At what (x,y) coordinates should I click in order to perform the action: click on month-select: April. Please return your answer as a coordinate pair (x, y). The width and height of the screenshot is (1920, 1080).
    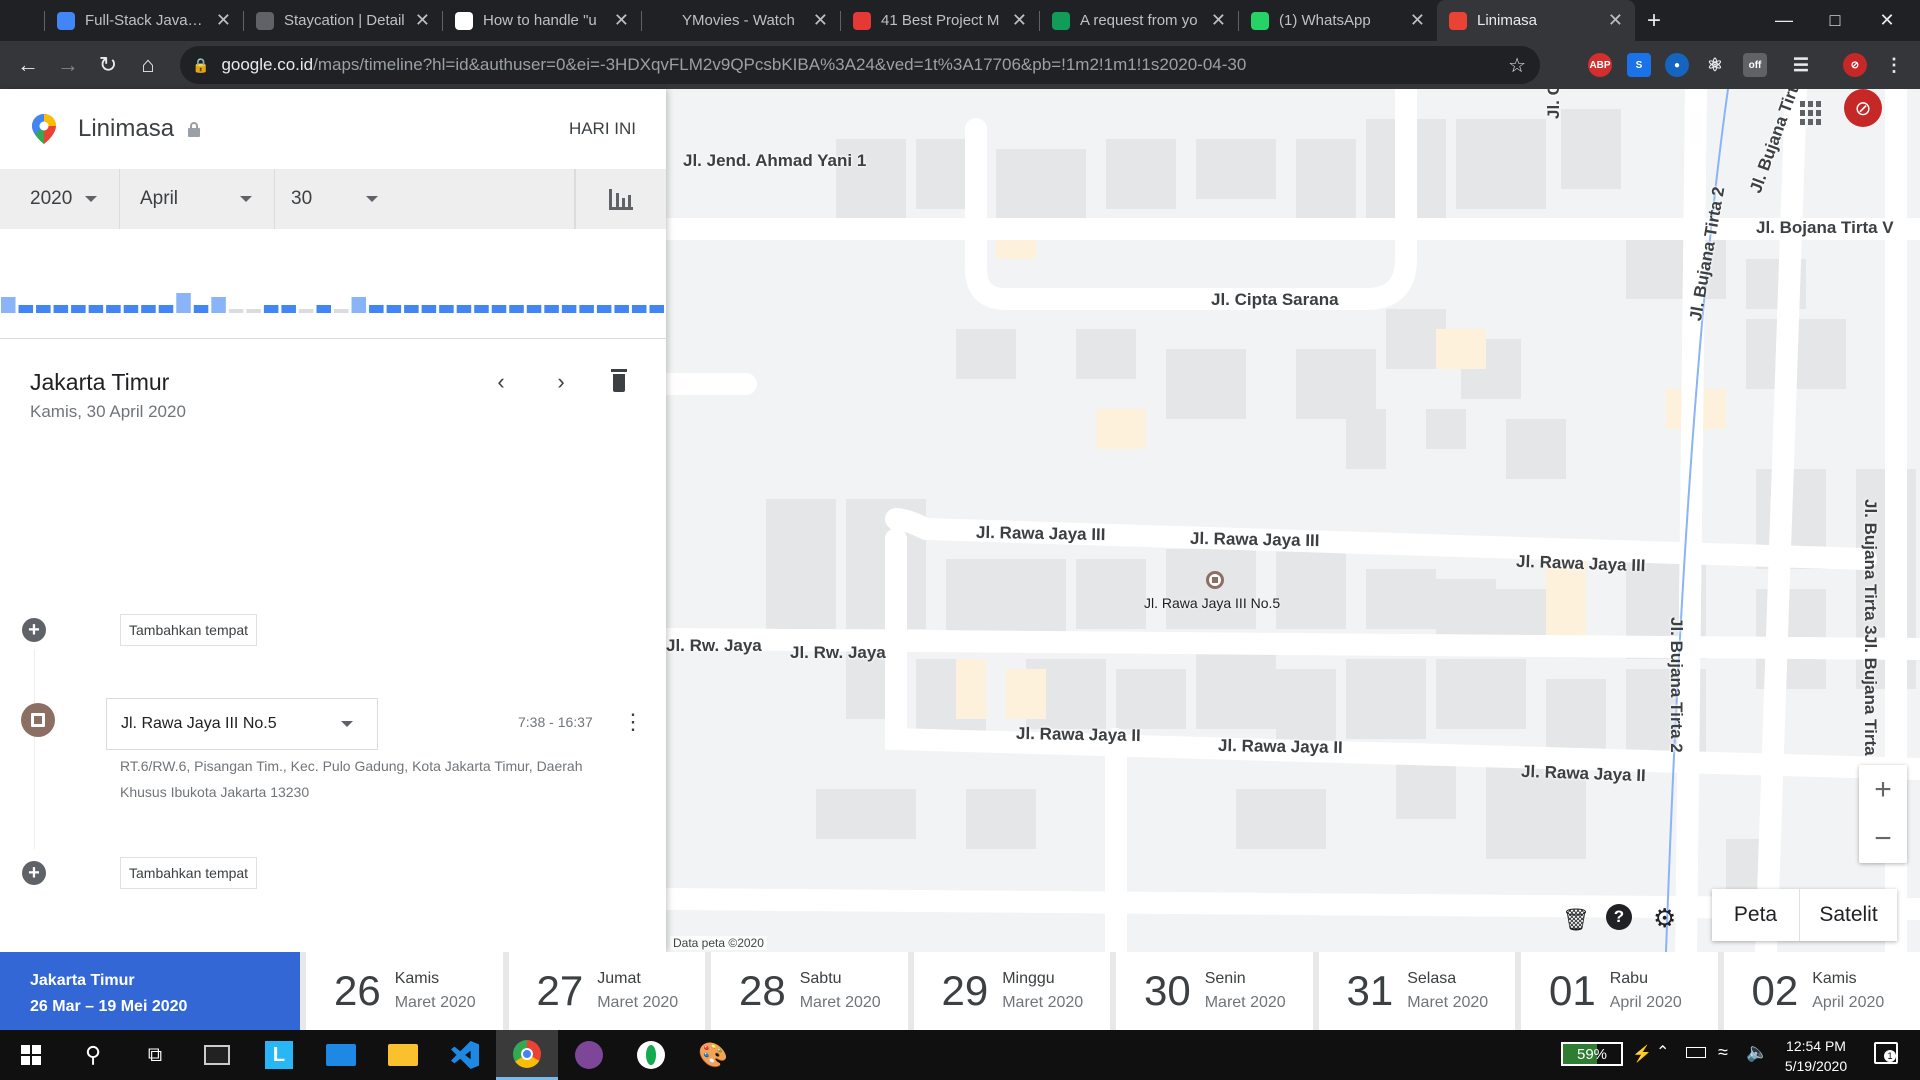
    Looking at the image, I should click on (197, 199).